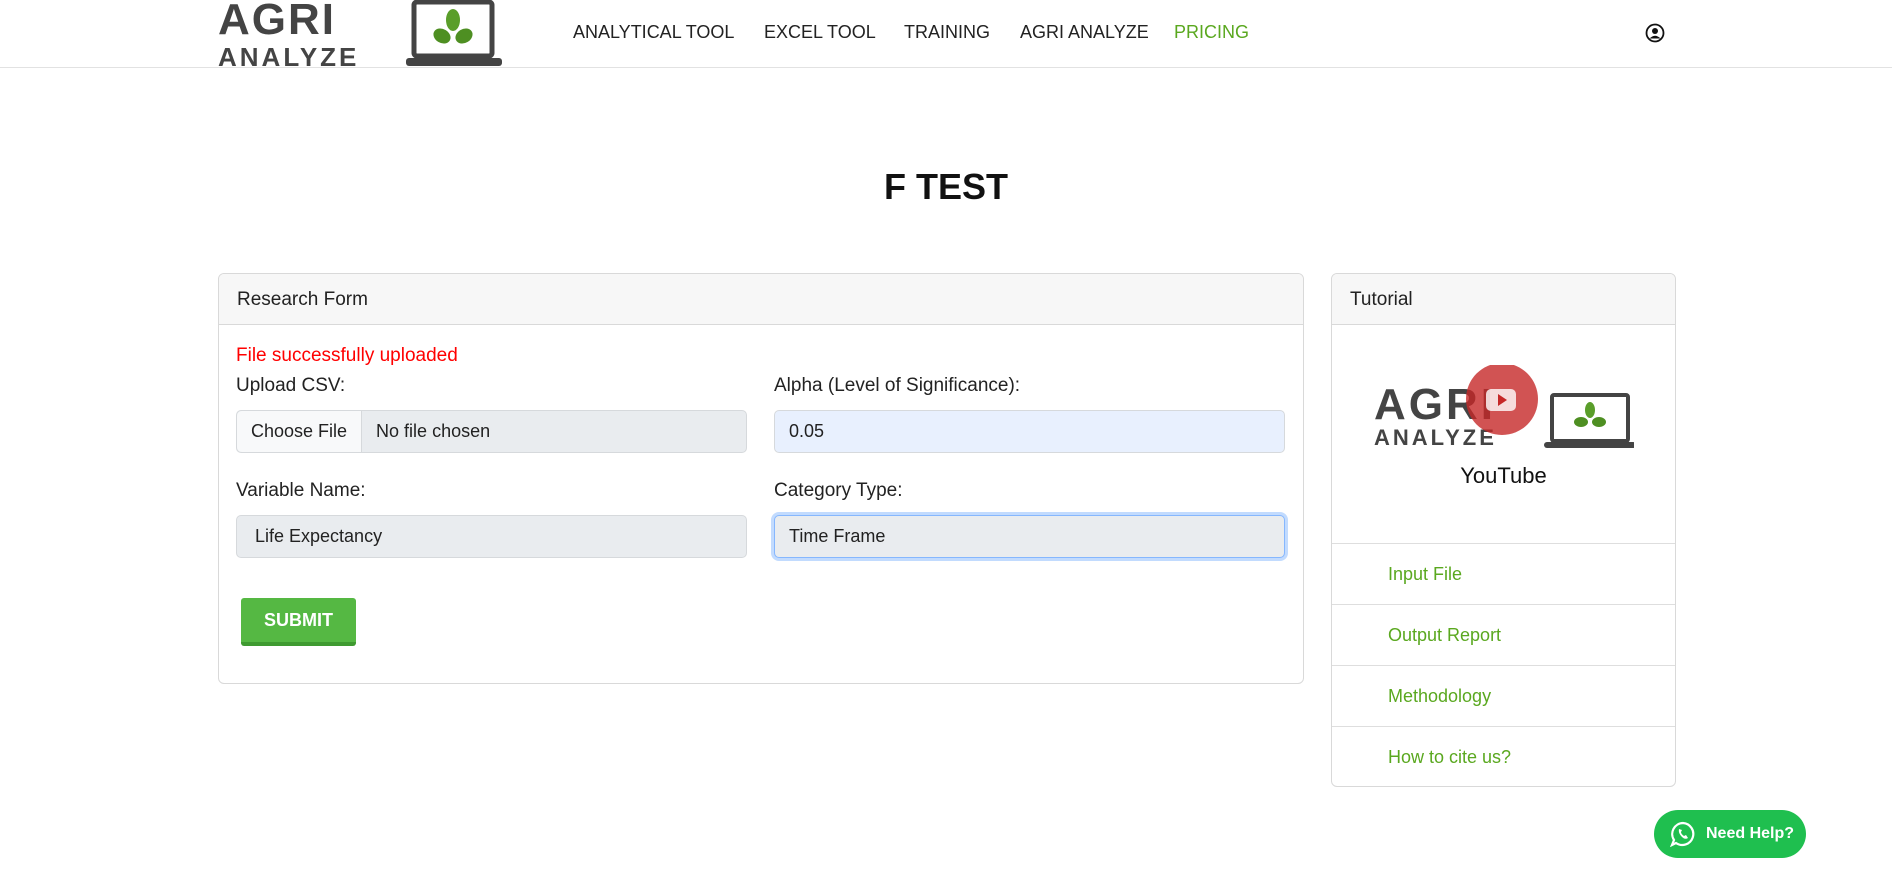  I want to click on need-help-label: Need Help?, so click(1750, 833).